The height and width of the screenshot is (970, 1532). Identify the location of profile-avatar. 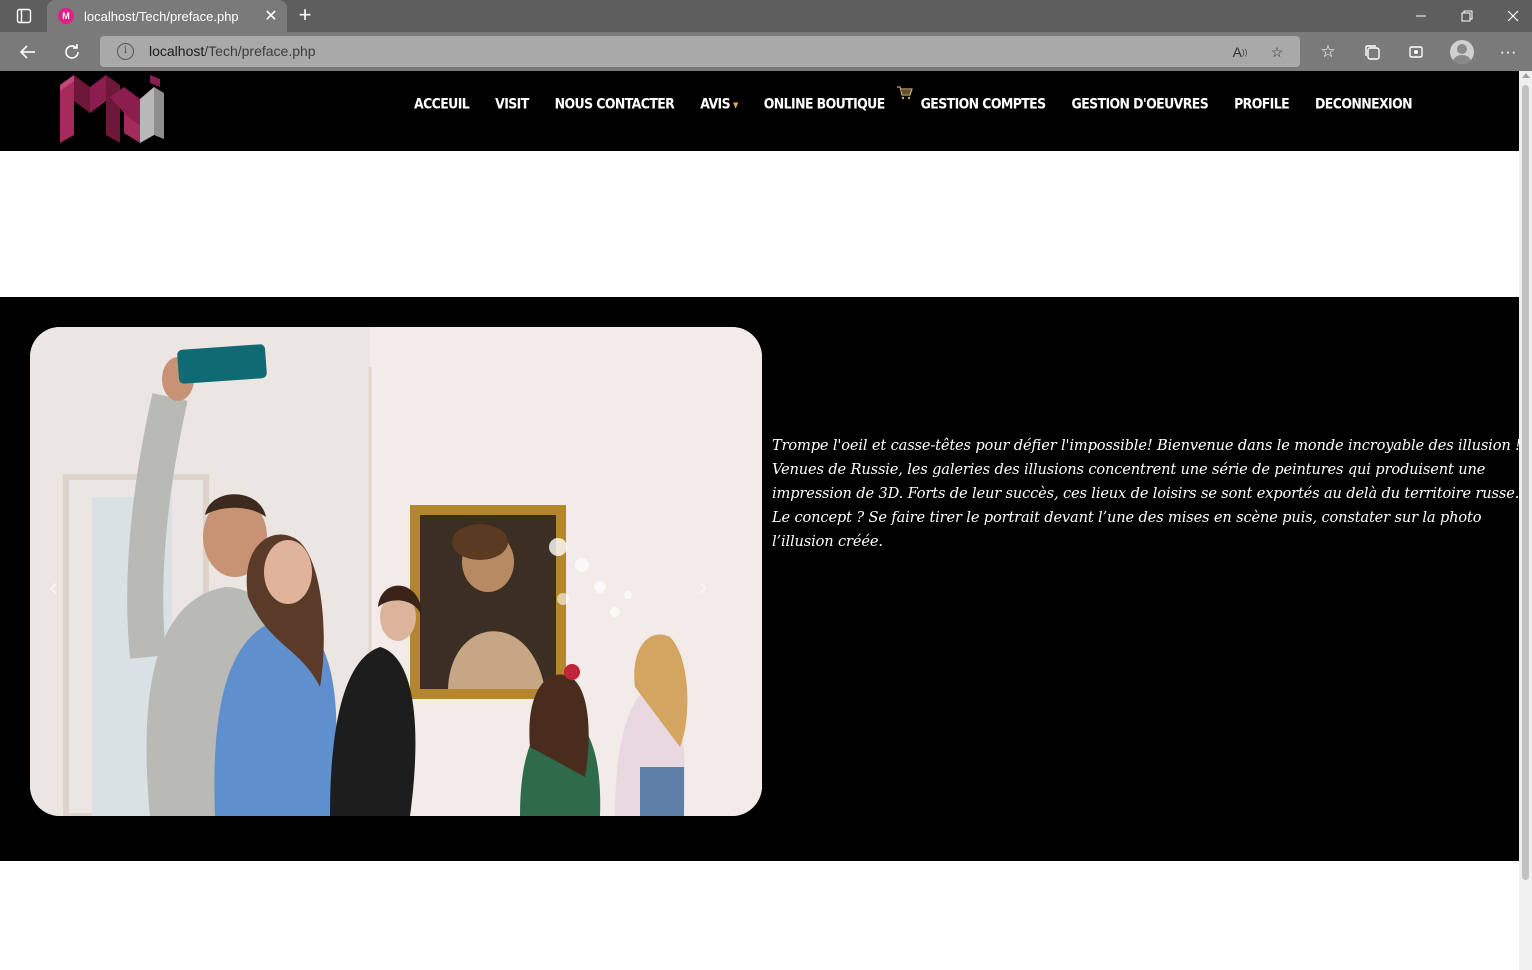
(1462, 52).